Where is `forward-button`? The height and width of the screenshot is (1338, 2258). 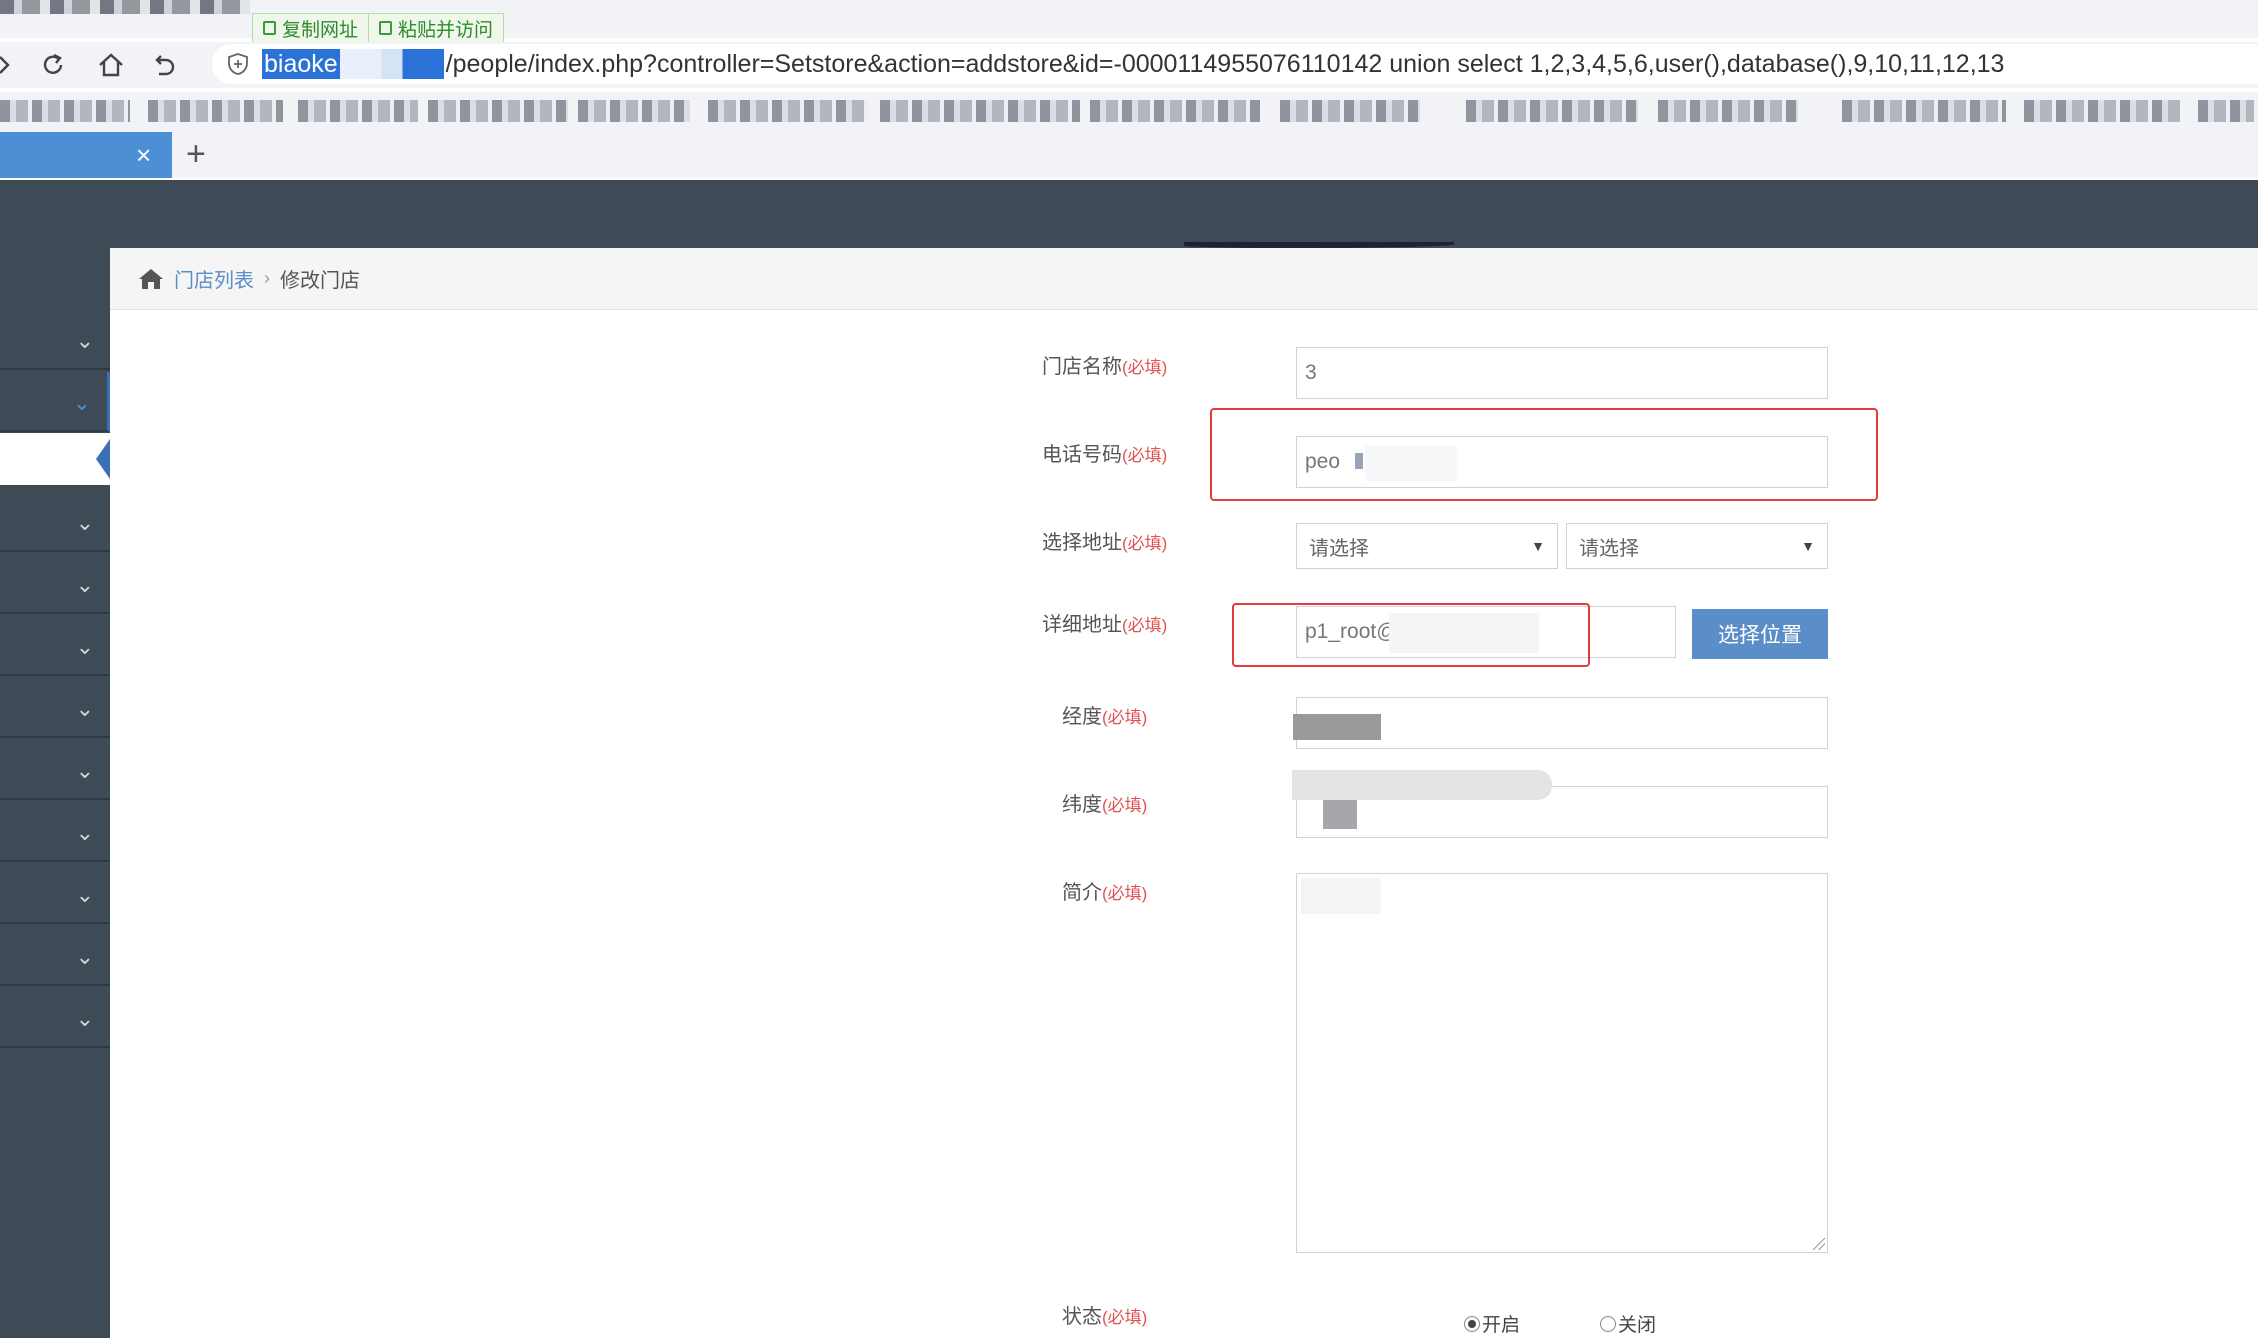
forward-button is located at coordinates (12, 65).